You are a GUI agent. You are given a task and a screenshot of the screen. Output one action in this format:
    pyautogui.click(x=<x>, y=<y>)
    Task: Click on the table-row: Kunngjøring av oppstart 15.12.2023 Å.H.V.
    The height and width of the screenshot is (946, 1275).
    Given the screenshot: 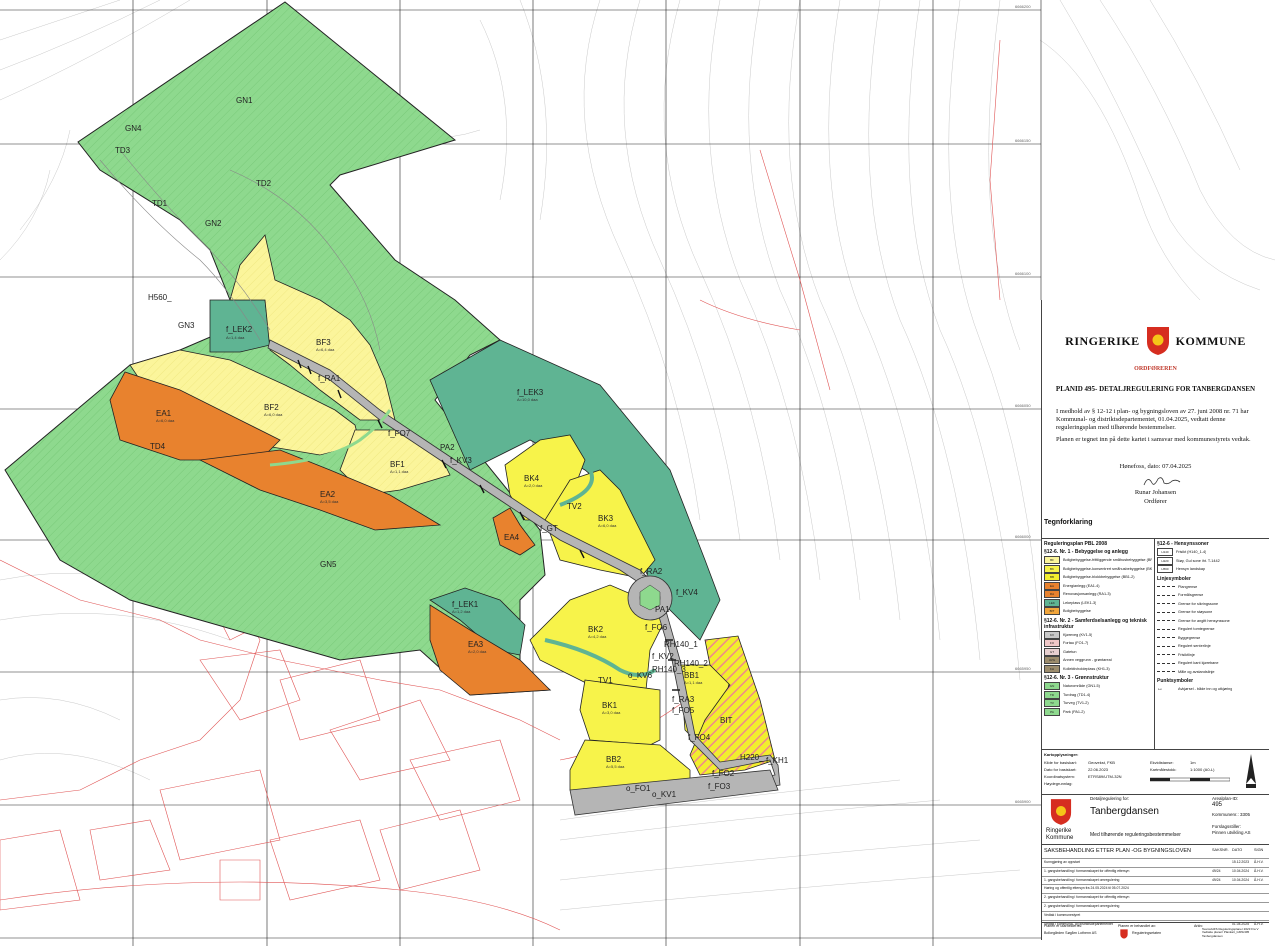 What is the action you would take?
    pyautogui.click(x=1155, y=862)
    